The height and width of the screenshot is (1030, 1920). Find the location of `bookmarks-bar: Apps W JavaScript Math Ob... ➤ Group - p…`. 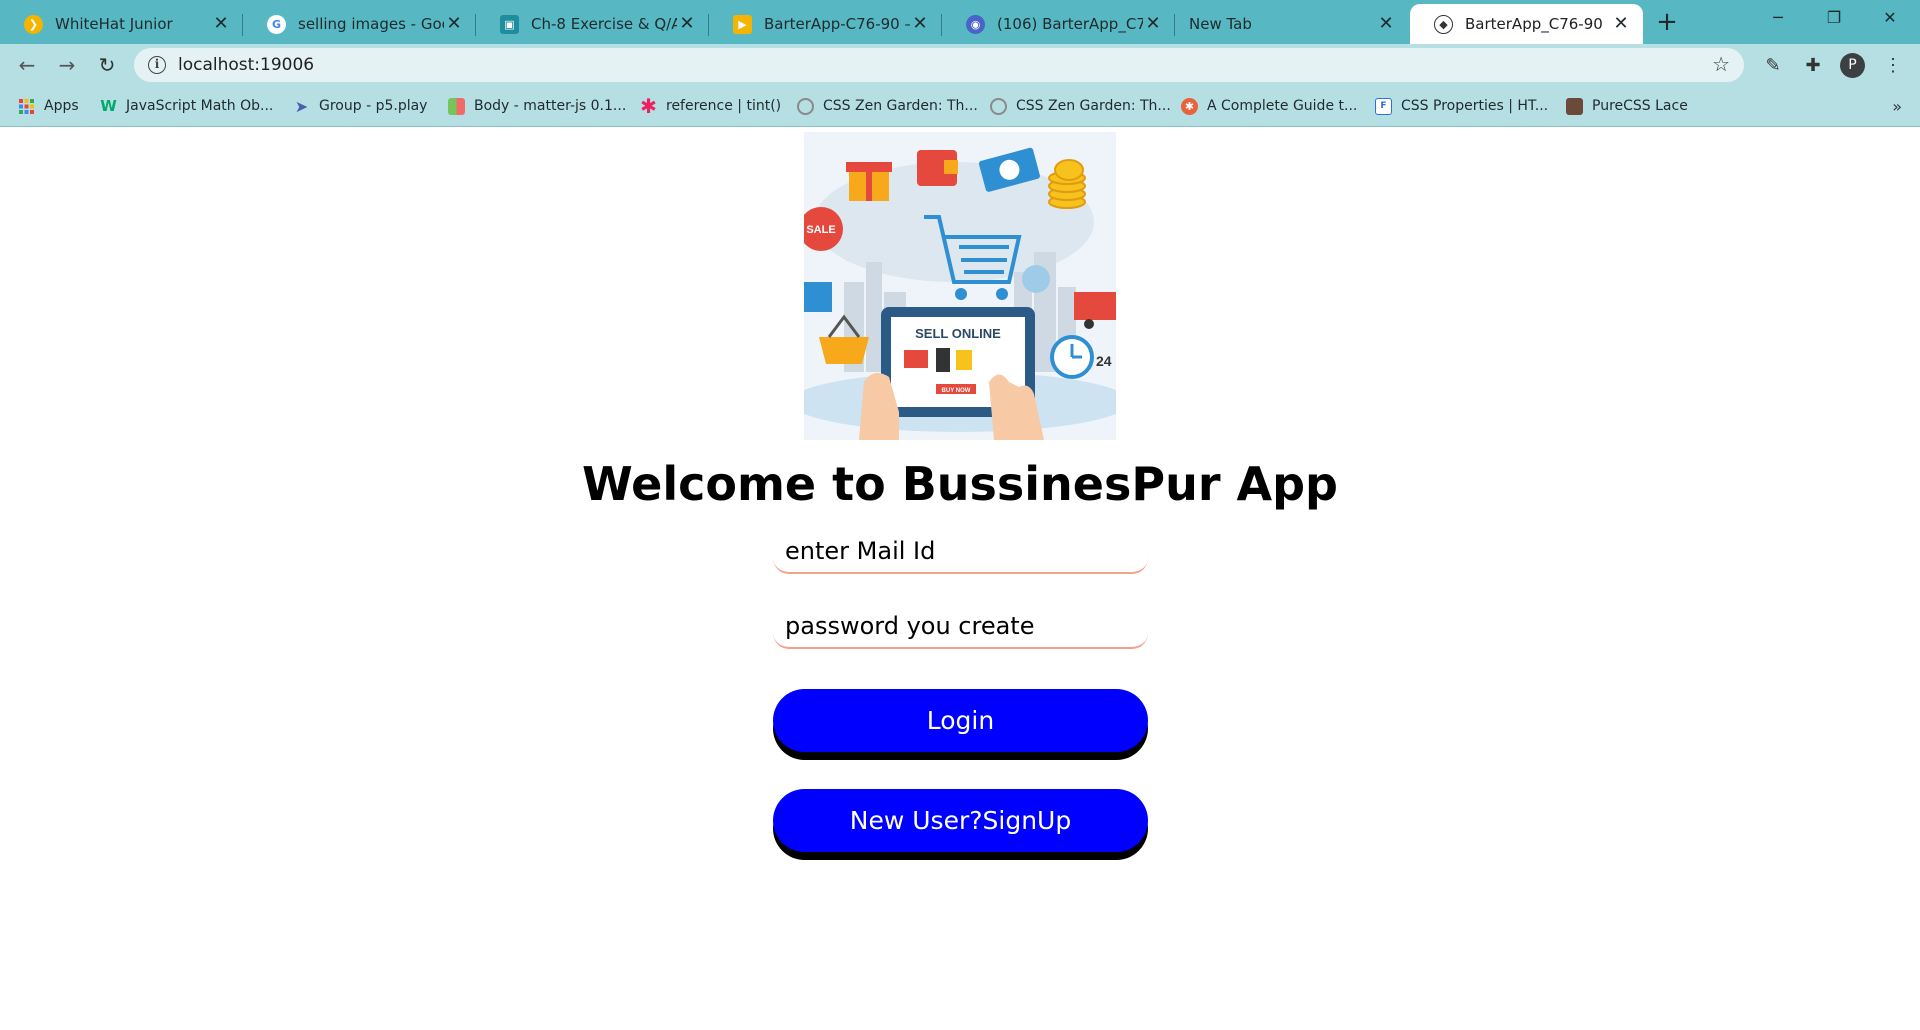

bookmarks-bar: Apps W JavaScript Math Ob... ➤ Group - p… is located at coordinates (960, 106).